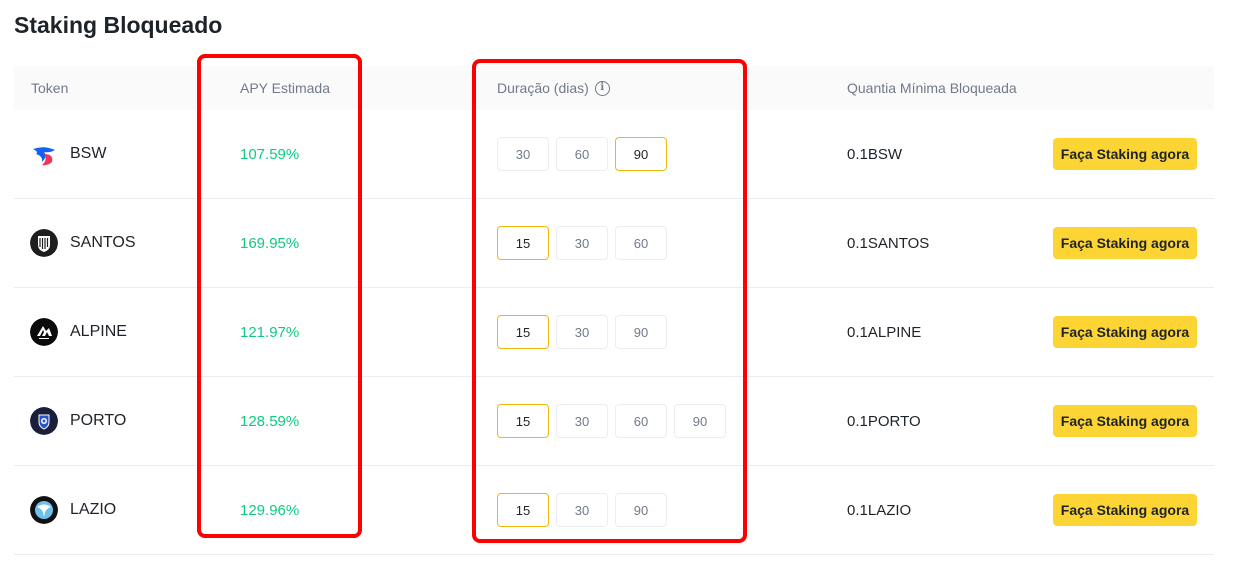  Describe the element at coordinates (88, 153) in the screenshot. I see `token-name: BSW` at that location.